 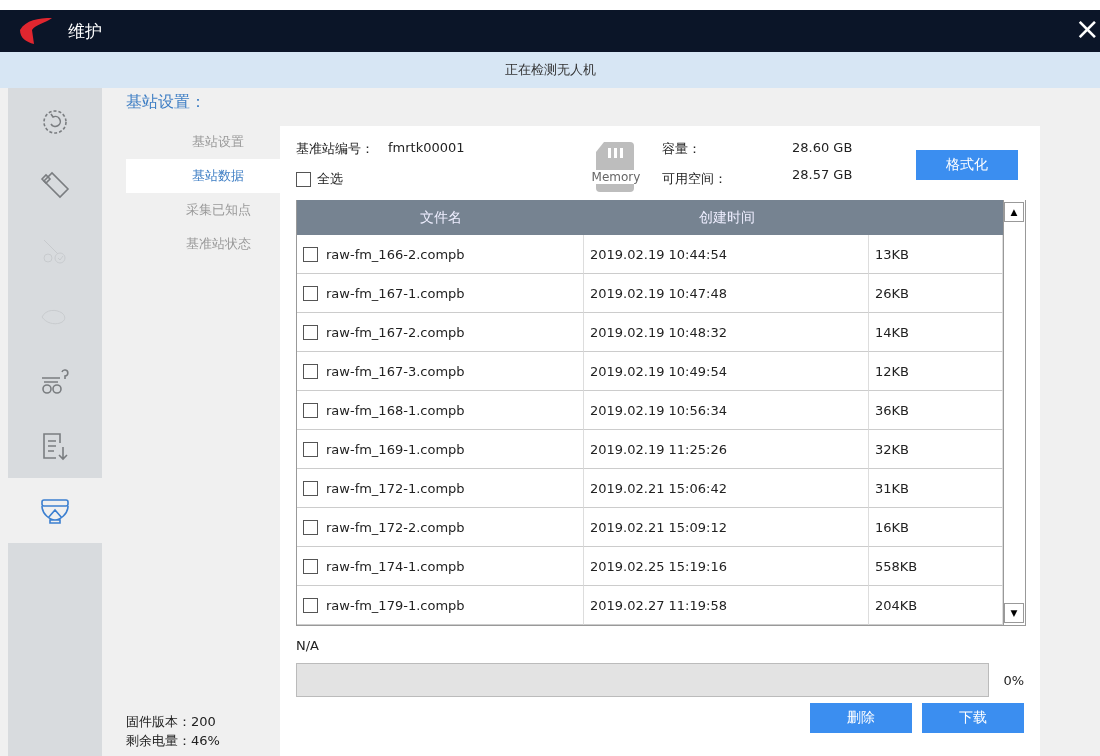 What do you see at coordinates (896, 605) in the screenshot?
I see `file-size: 204KB` at bounding box center [896, 605].